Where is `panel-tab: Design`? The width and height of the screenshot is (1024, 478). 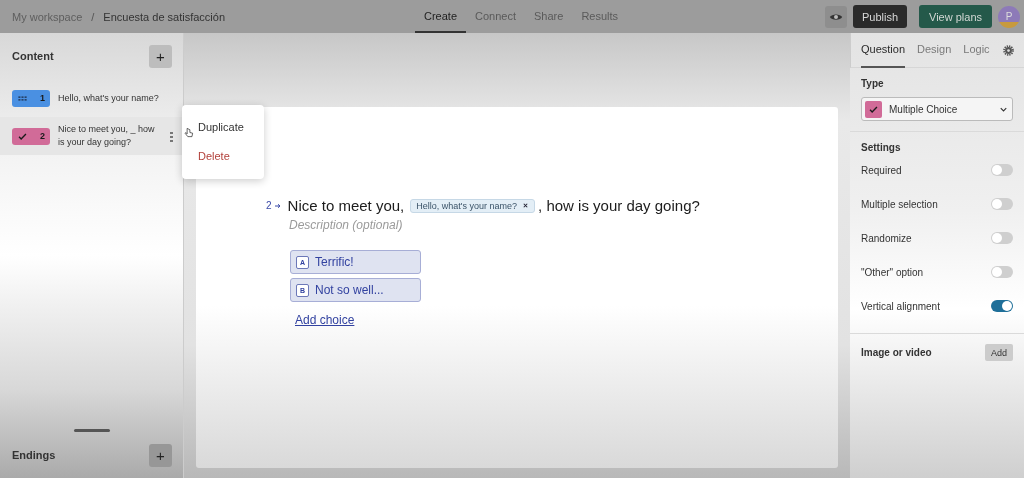 panel-tab: Design is located at coordinates (934, 50).